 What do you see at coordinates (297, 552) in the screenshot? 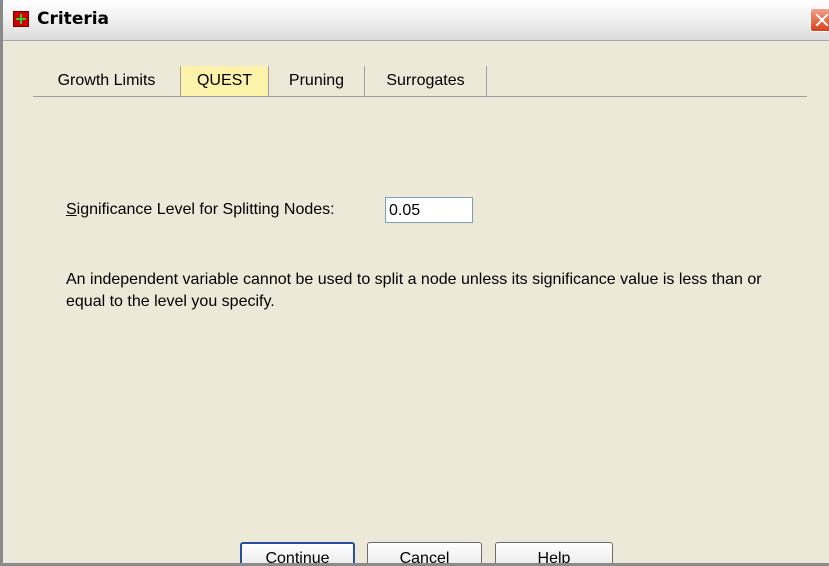
I see `continue-button: Continue` at bounding box center [297, 552].